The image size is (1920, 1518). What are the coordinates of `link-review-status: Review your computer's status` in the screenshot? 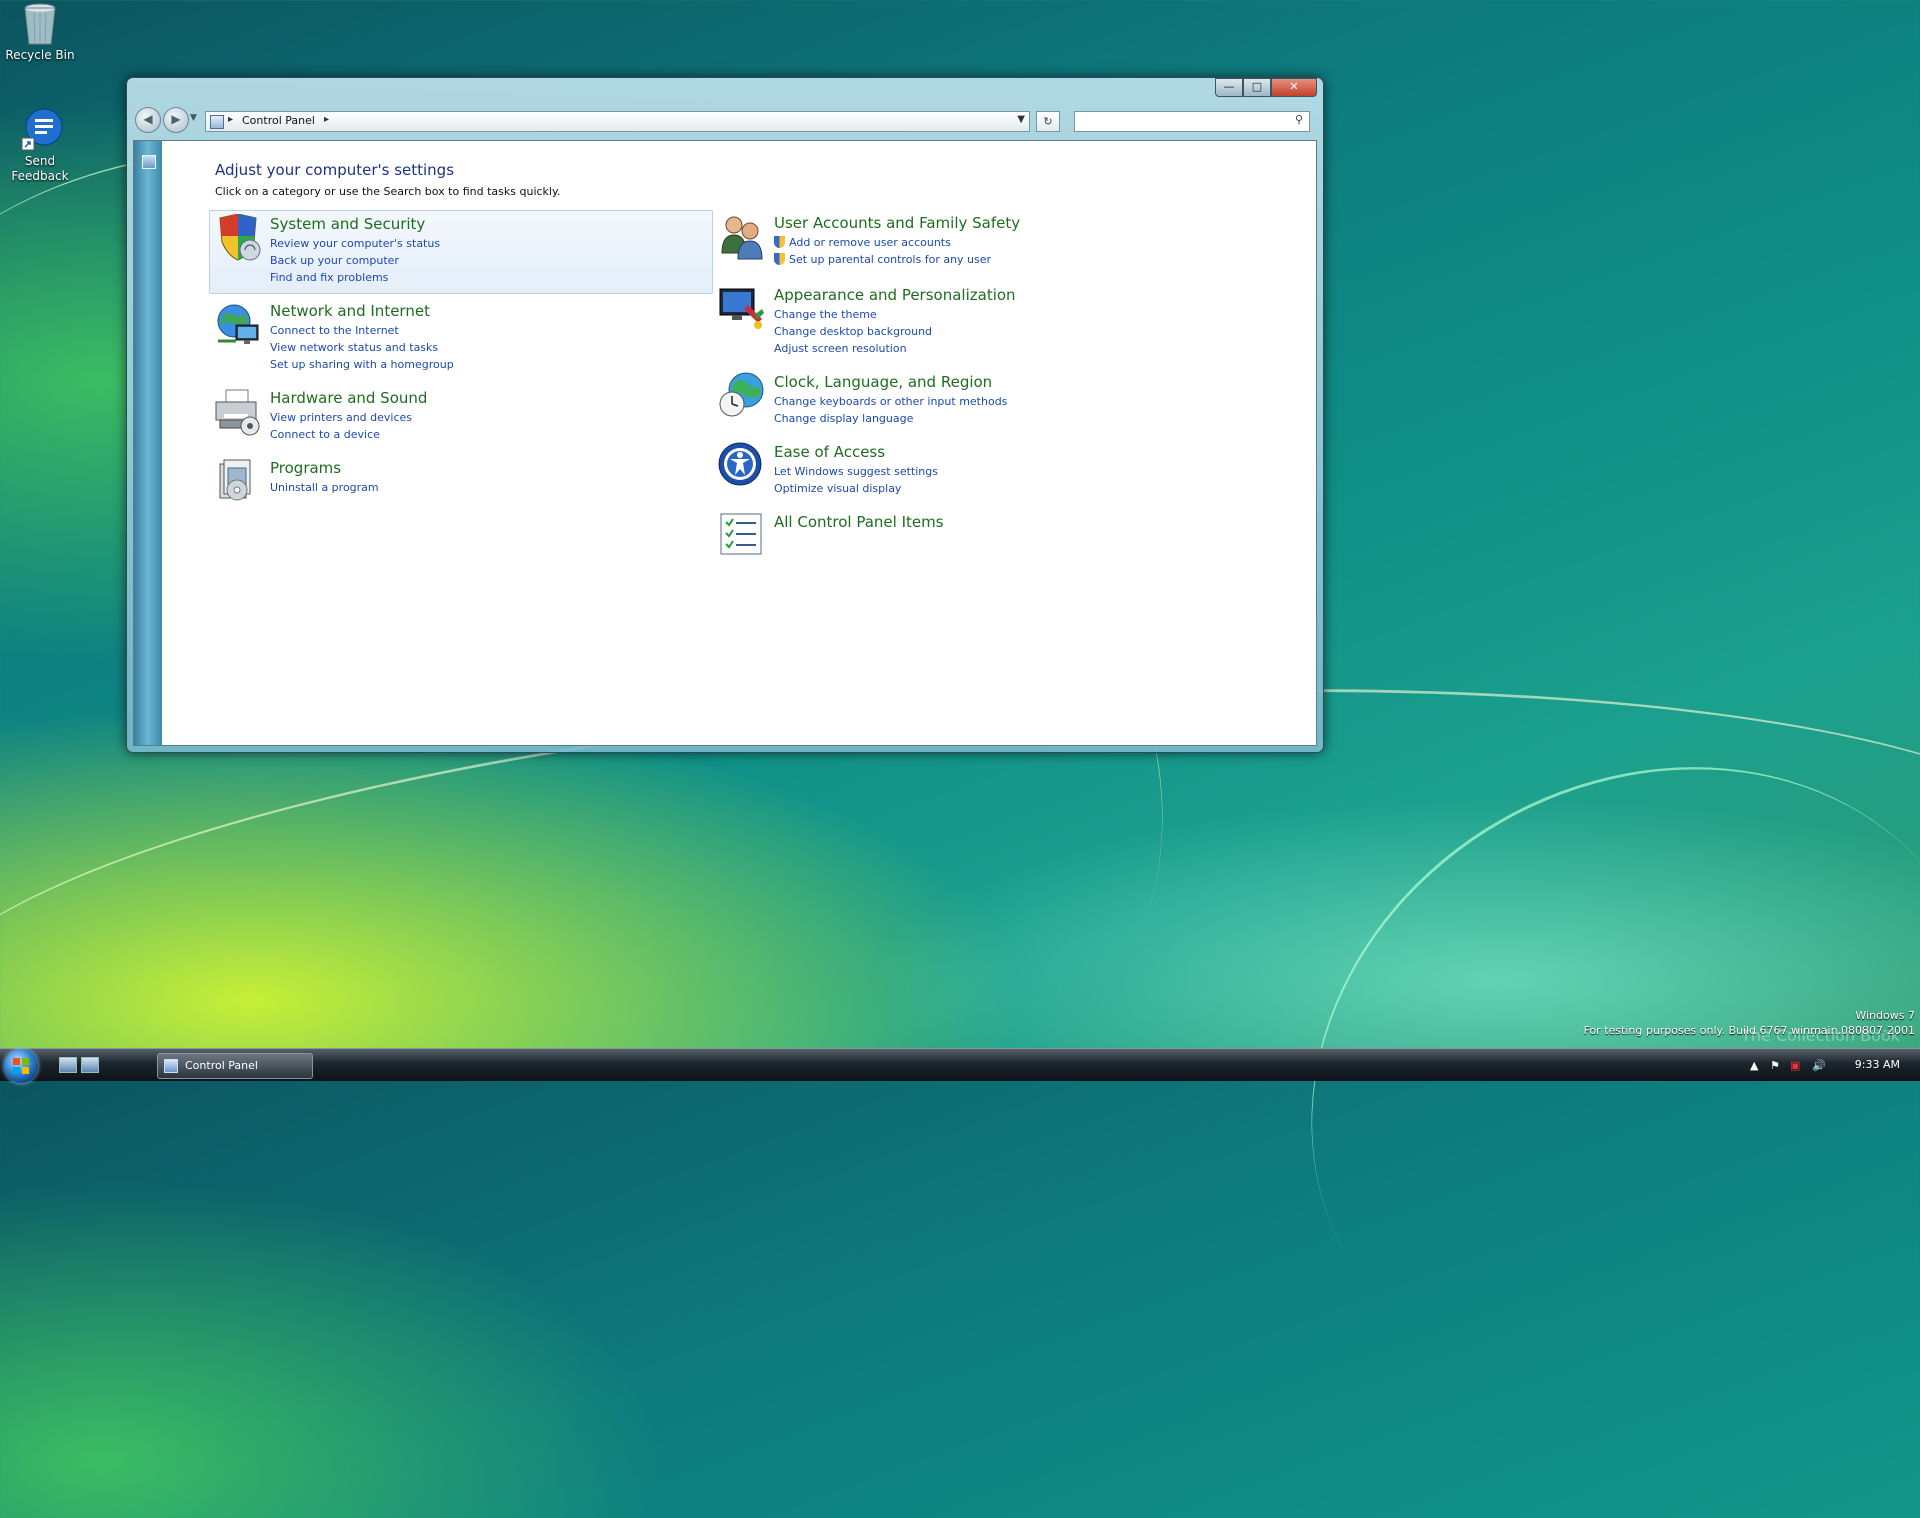 It's located at (355, 243).